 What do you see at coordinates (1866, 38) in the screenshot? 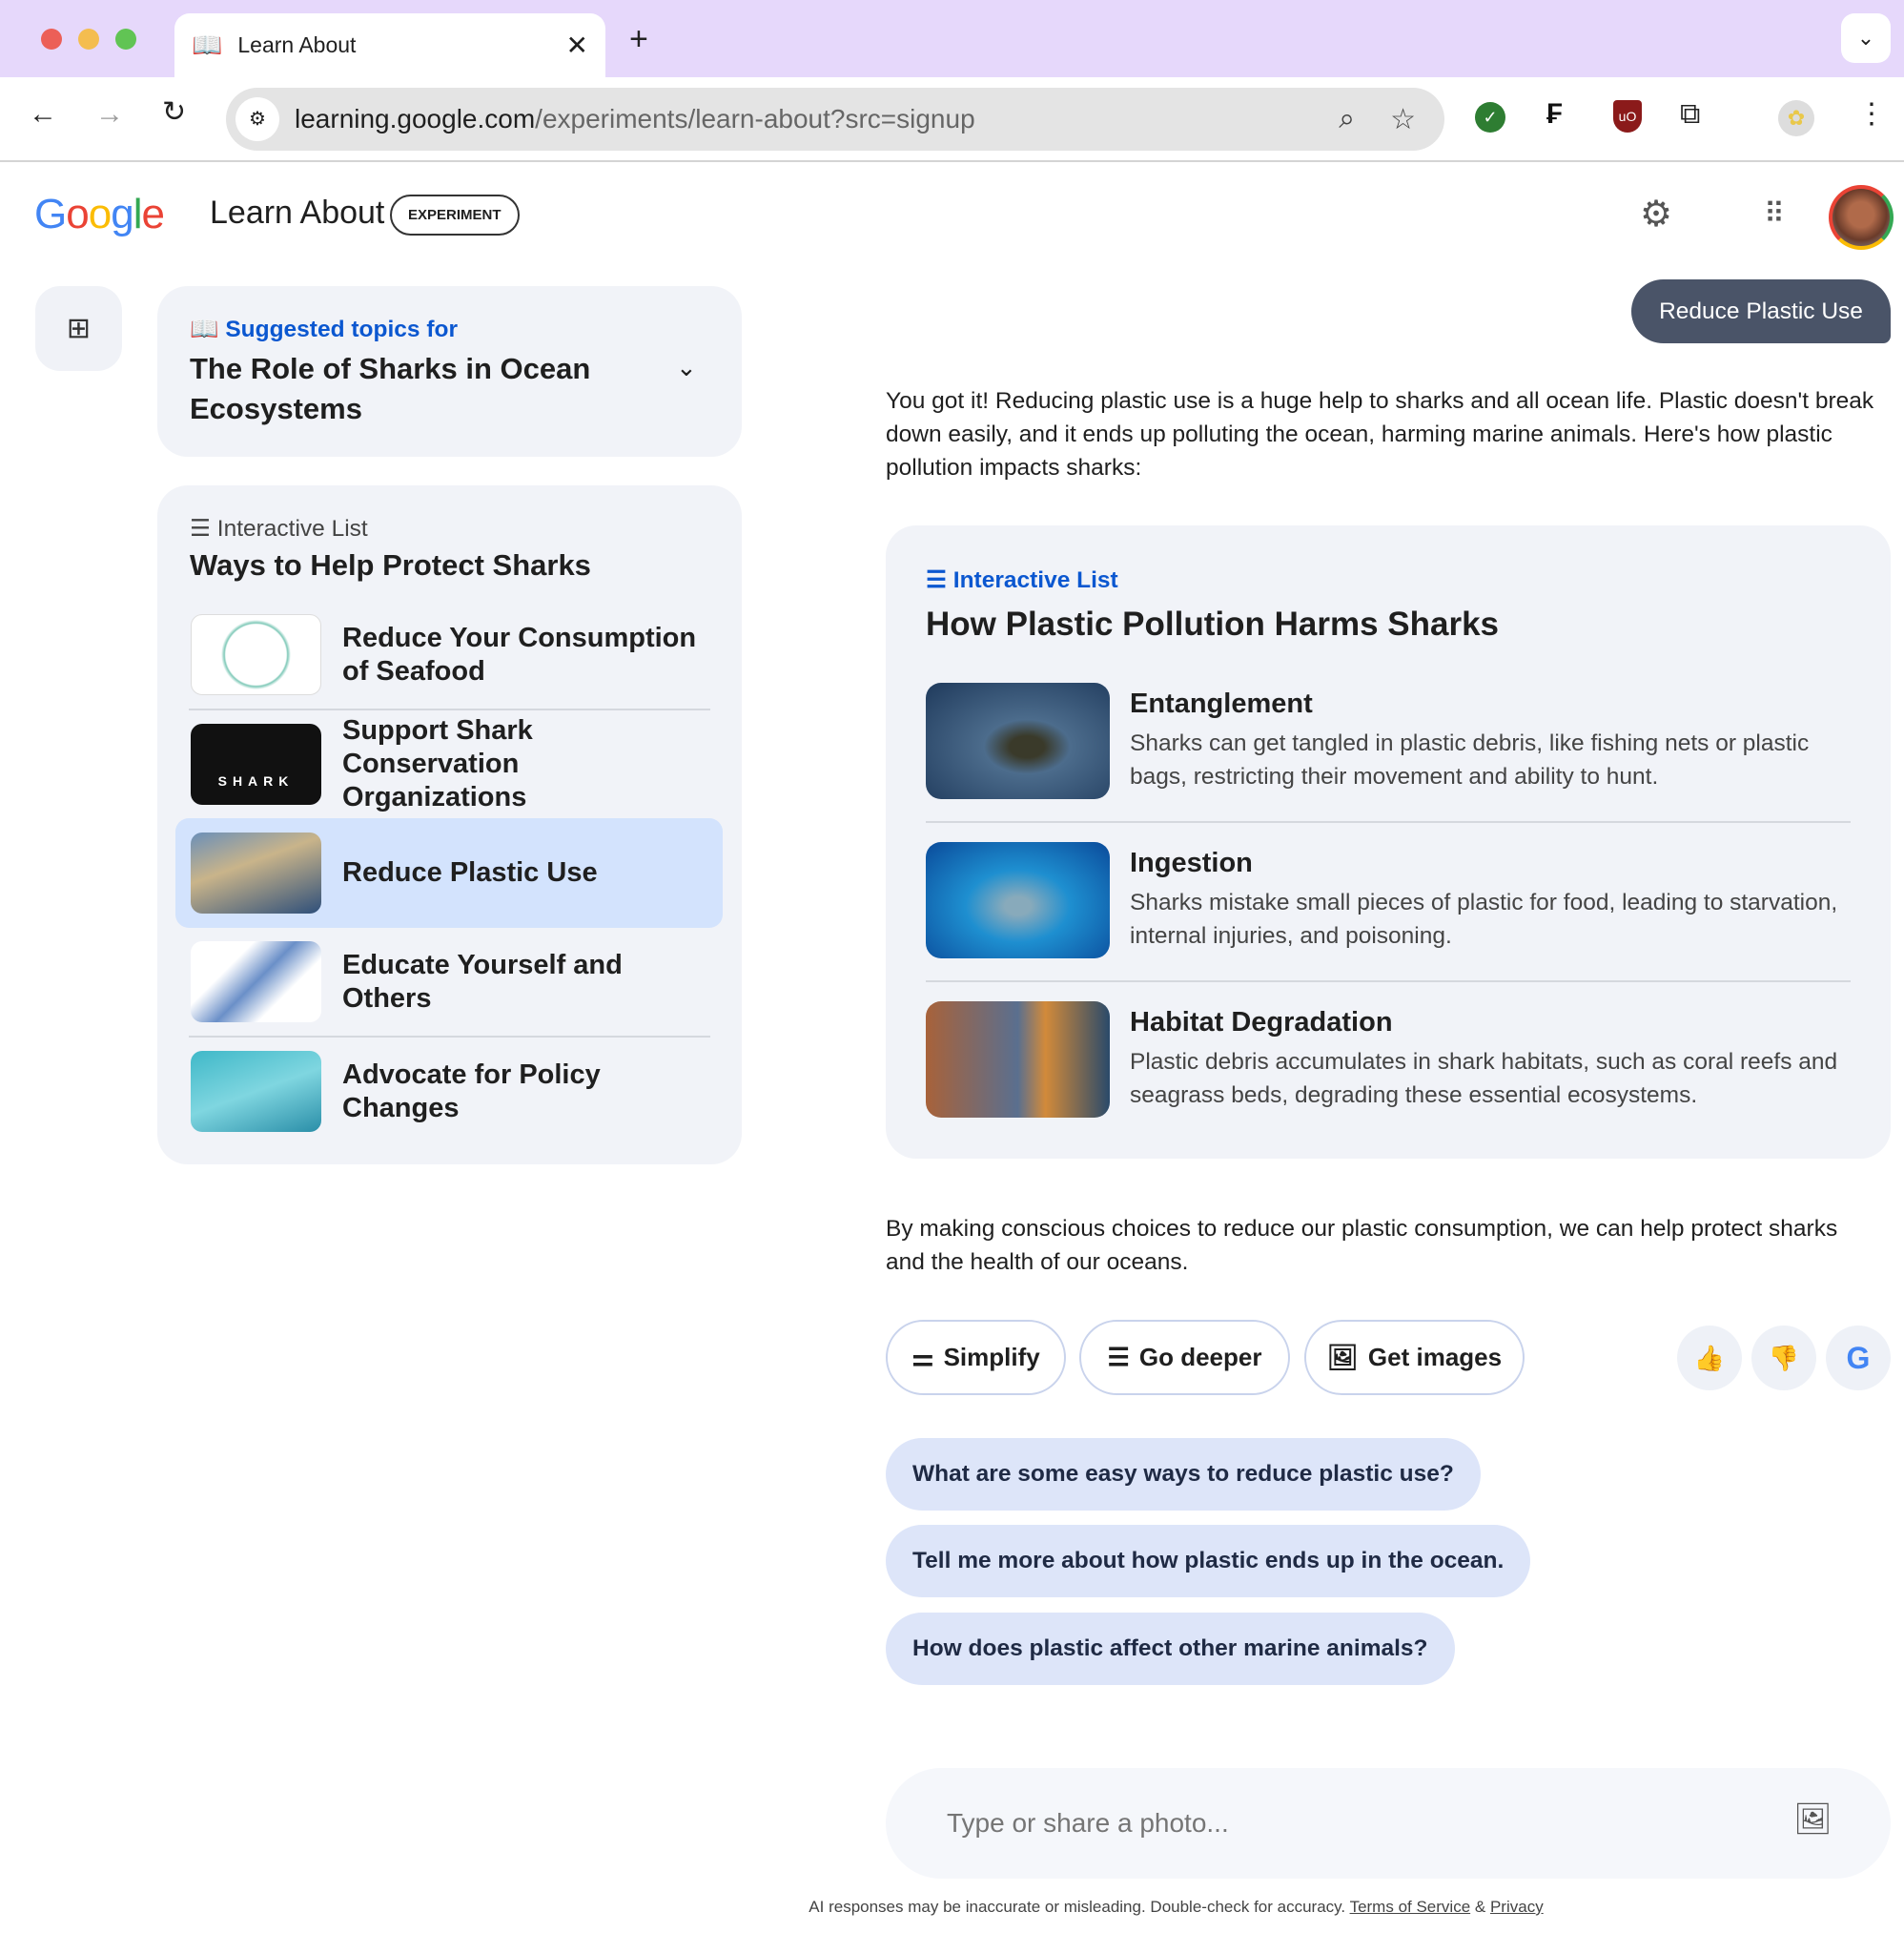
I see `tab-search-button: ⌄` at bounding box center [1866, 38].